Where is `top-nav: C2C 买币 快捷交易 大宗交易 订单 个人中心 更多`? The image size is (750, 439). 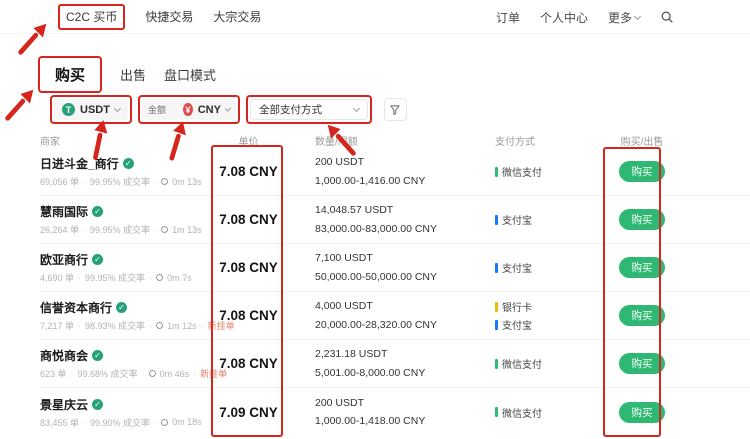
top-nav: C2C 买币 快捷交易 大宗交易 订单 个人中心 更多 is located at coordinates (375, 17).